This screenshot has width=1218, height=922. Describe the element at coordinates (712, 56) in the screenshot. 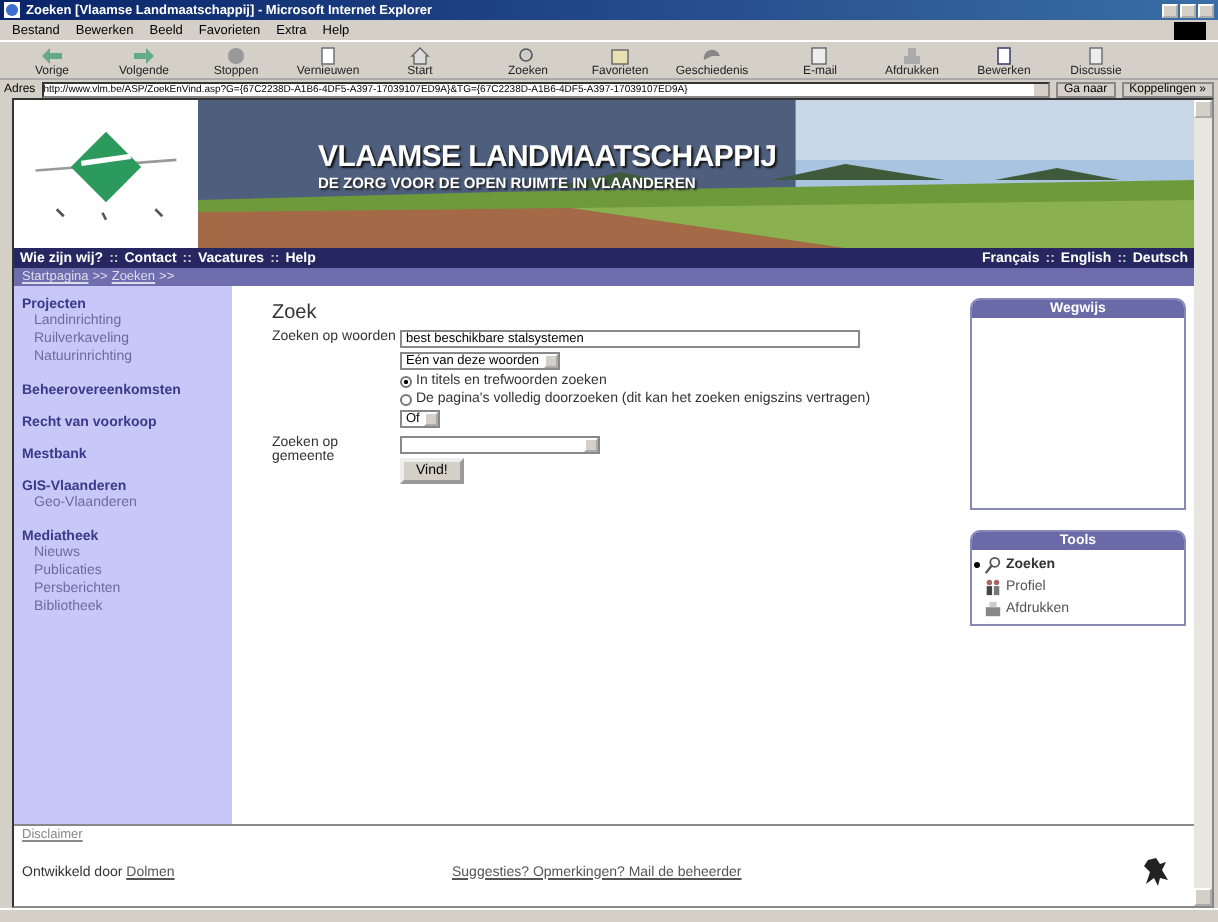

I see `history-icon` at that location.